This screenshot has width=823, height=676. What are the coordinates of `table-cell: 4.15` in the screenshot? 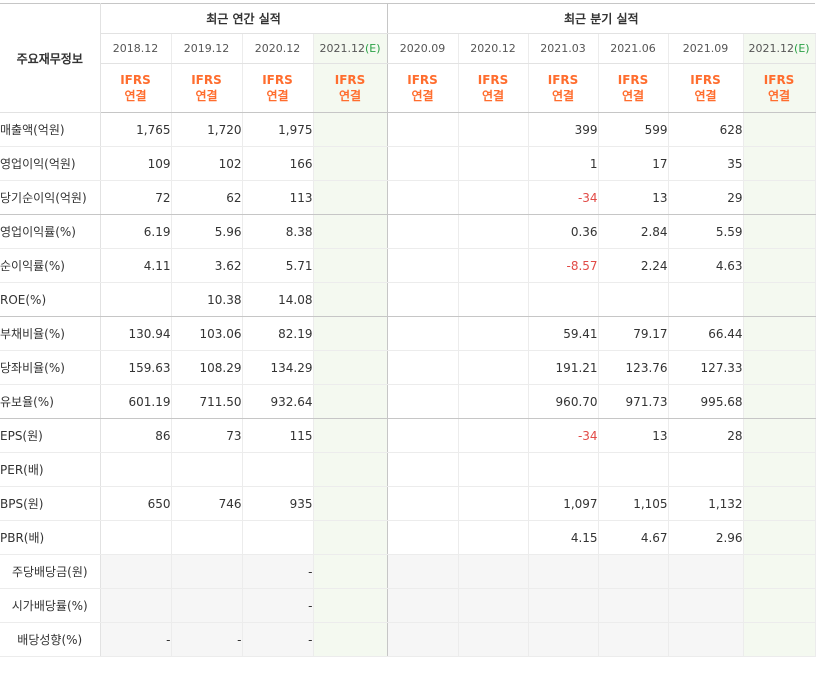 It's located at (563, 537).